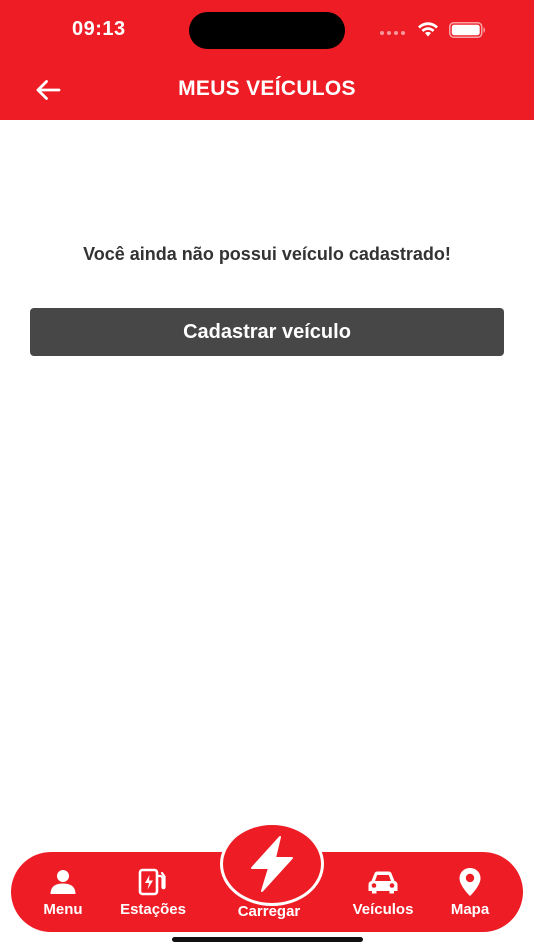 This screenshot has width=534, height=950. What do you see at coordinates (269, 911) in the screenshot?
I see `tab-carregar-label: Carregar` at bounding box center [269, 911].